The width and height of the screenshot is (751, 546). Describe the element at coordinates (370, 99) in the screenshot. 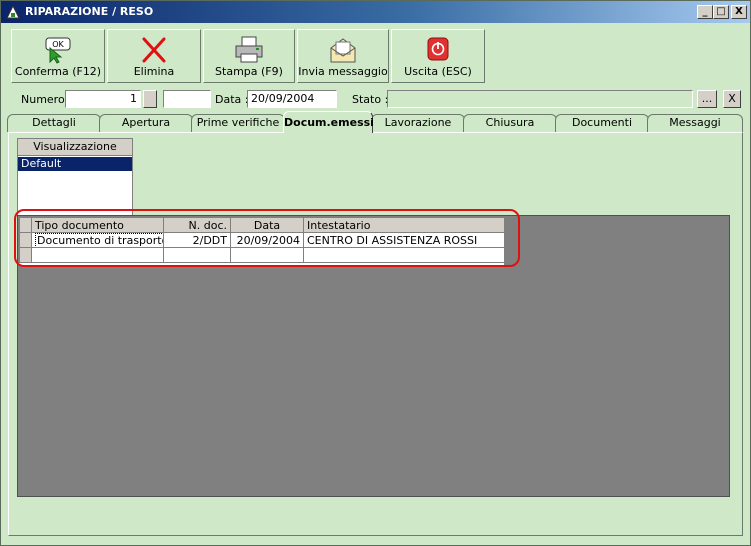

I see `stato-label: Stato :` at that location.